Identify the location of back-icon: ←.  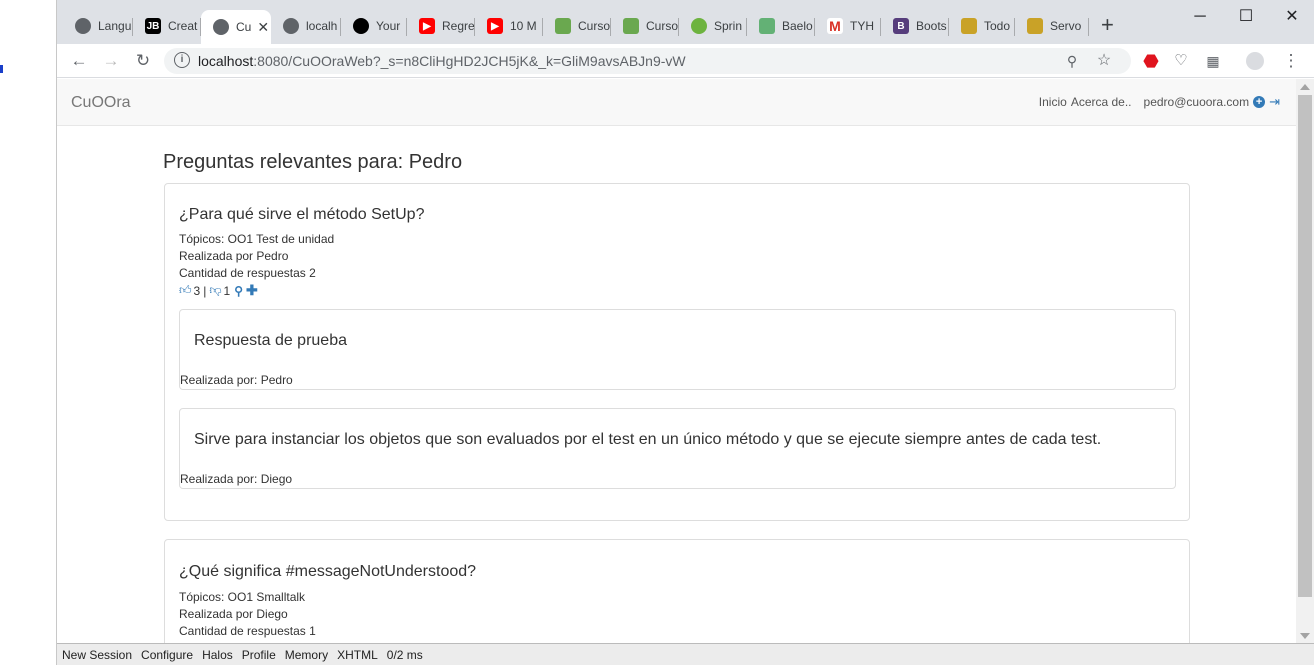
(79, 61).